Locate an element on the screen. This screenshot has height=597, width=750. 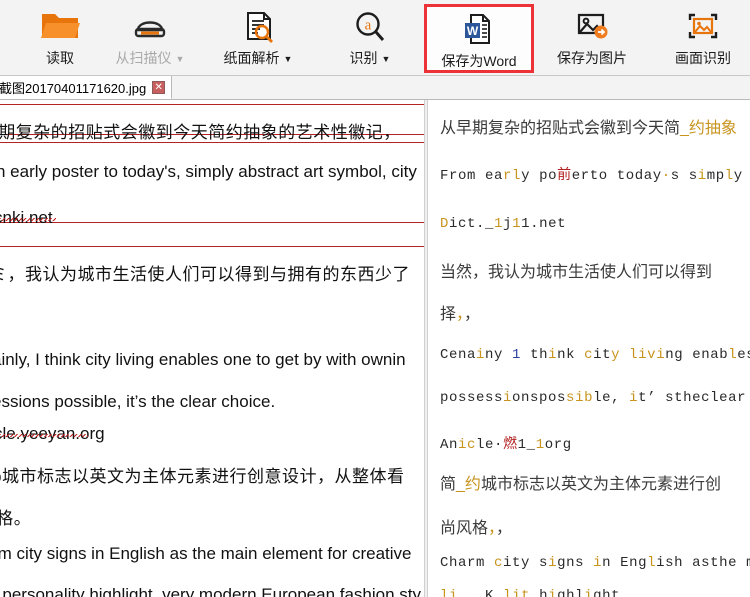
word-document-icon: W is located at coordinates (479, 29).